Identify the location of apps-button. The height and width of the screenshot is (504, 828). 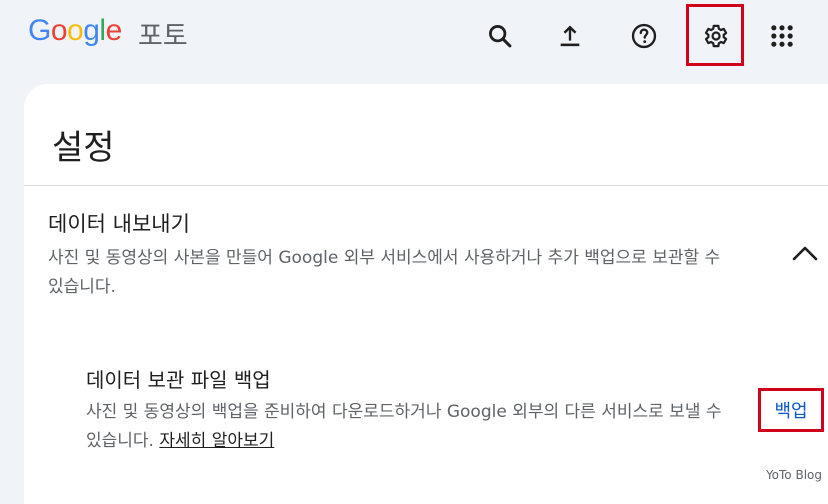
(782, 36).